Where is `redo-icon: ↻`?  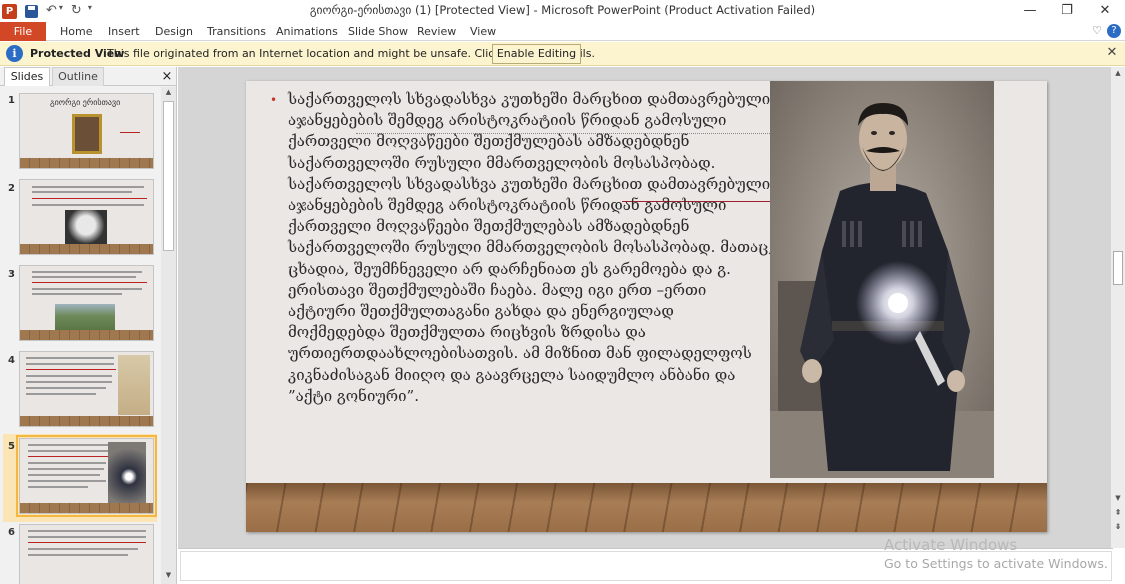 redo-icon: ↻ is located at coordinates (76, 11).